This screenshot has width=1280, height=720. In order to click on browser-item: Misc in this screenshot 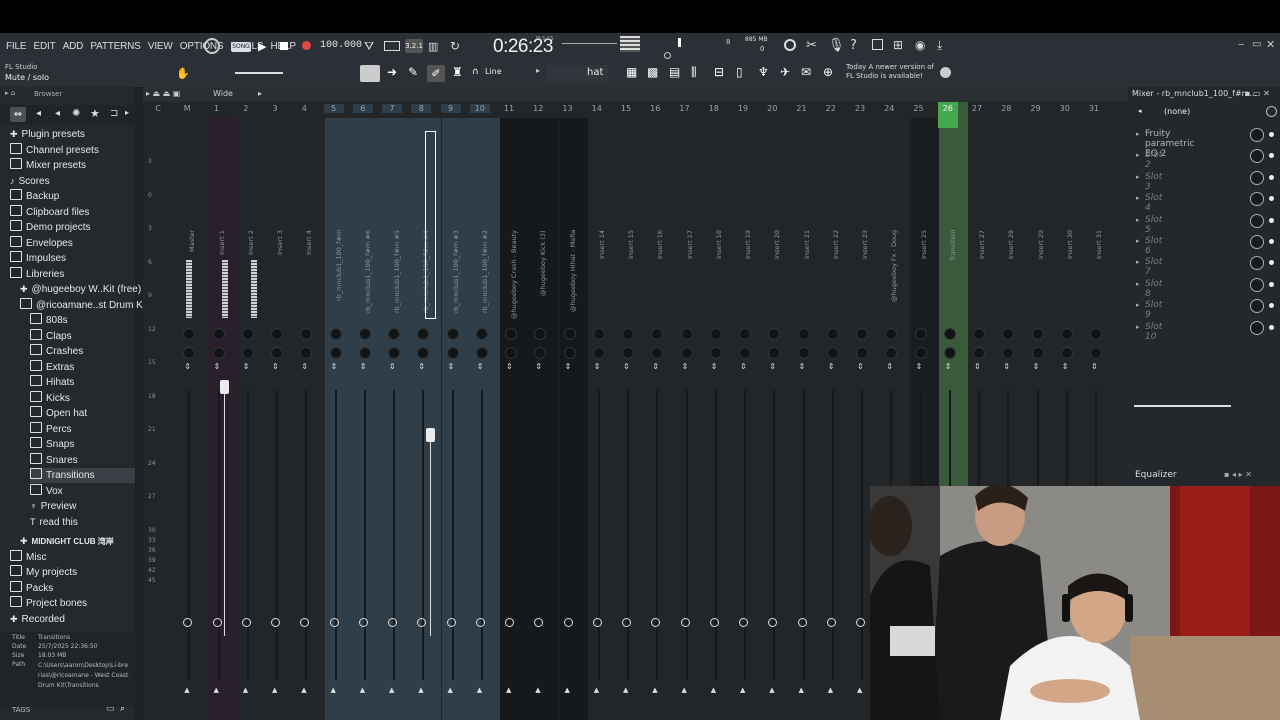, I will do `click(28, 557)`.